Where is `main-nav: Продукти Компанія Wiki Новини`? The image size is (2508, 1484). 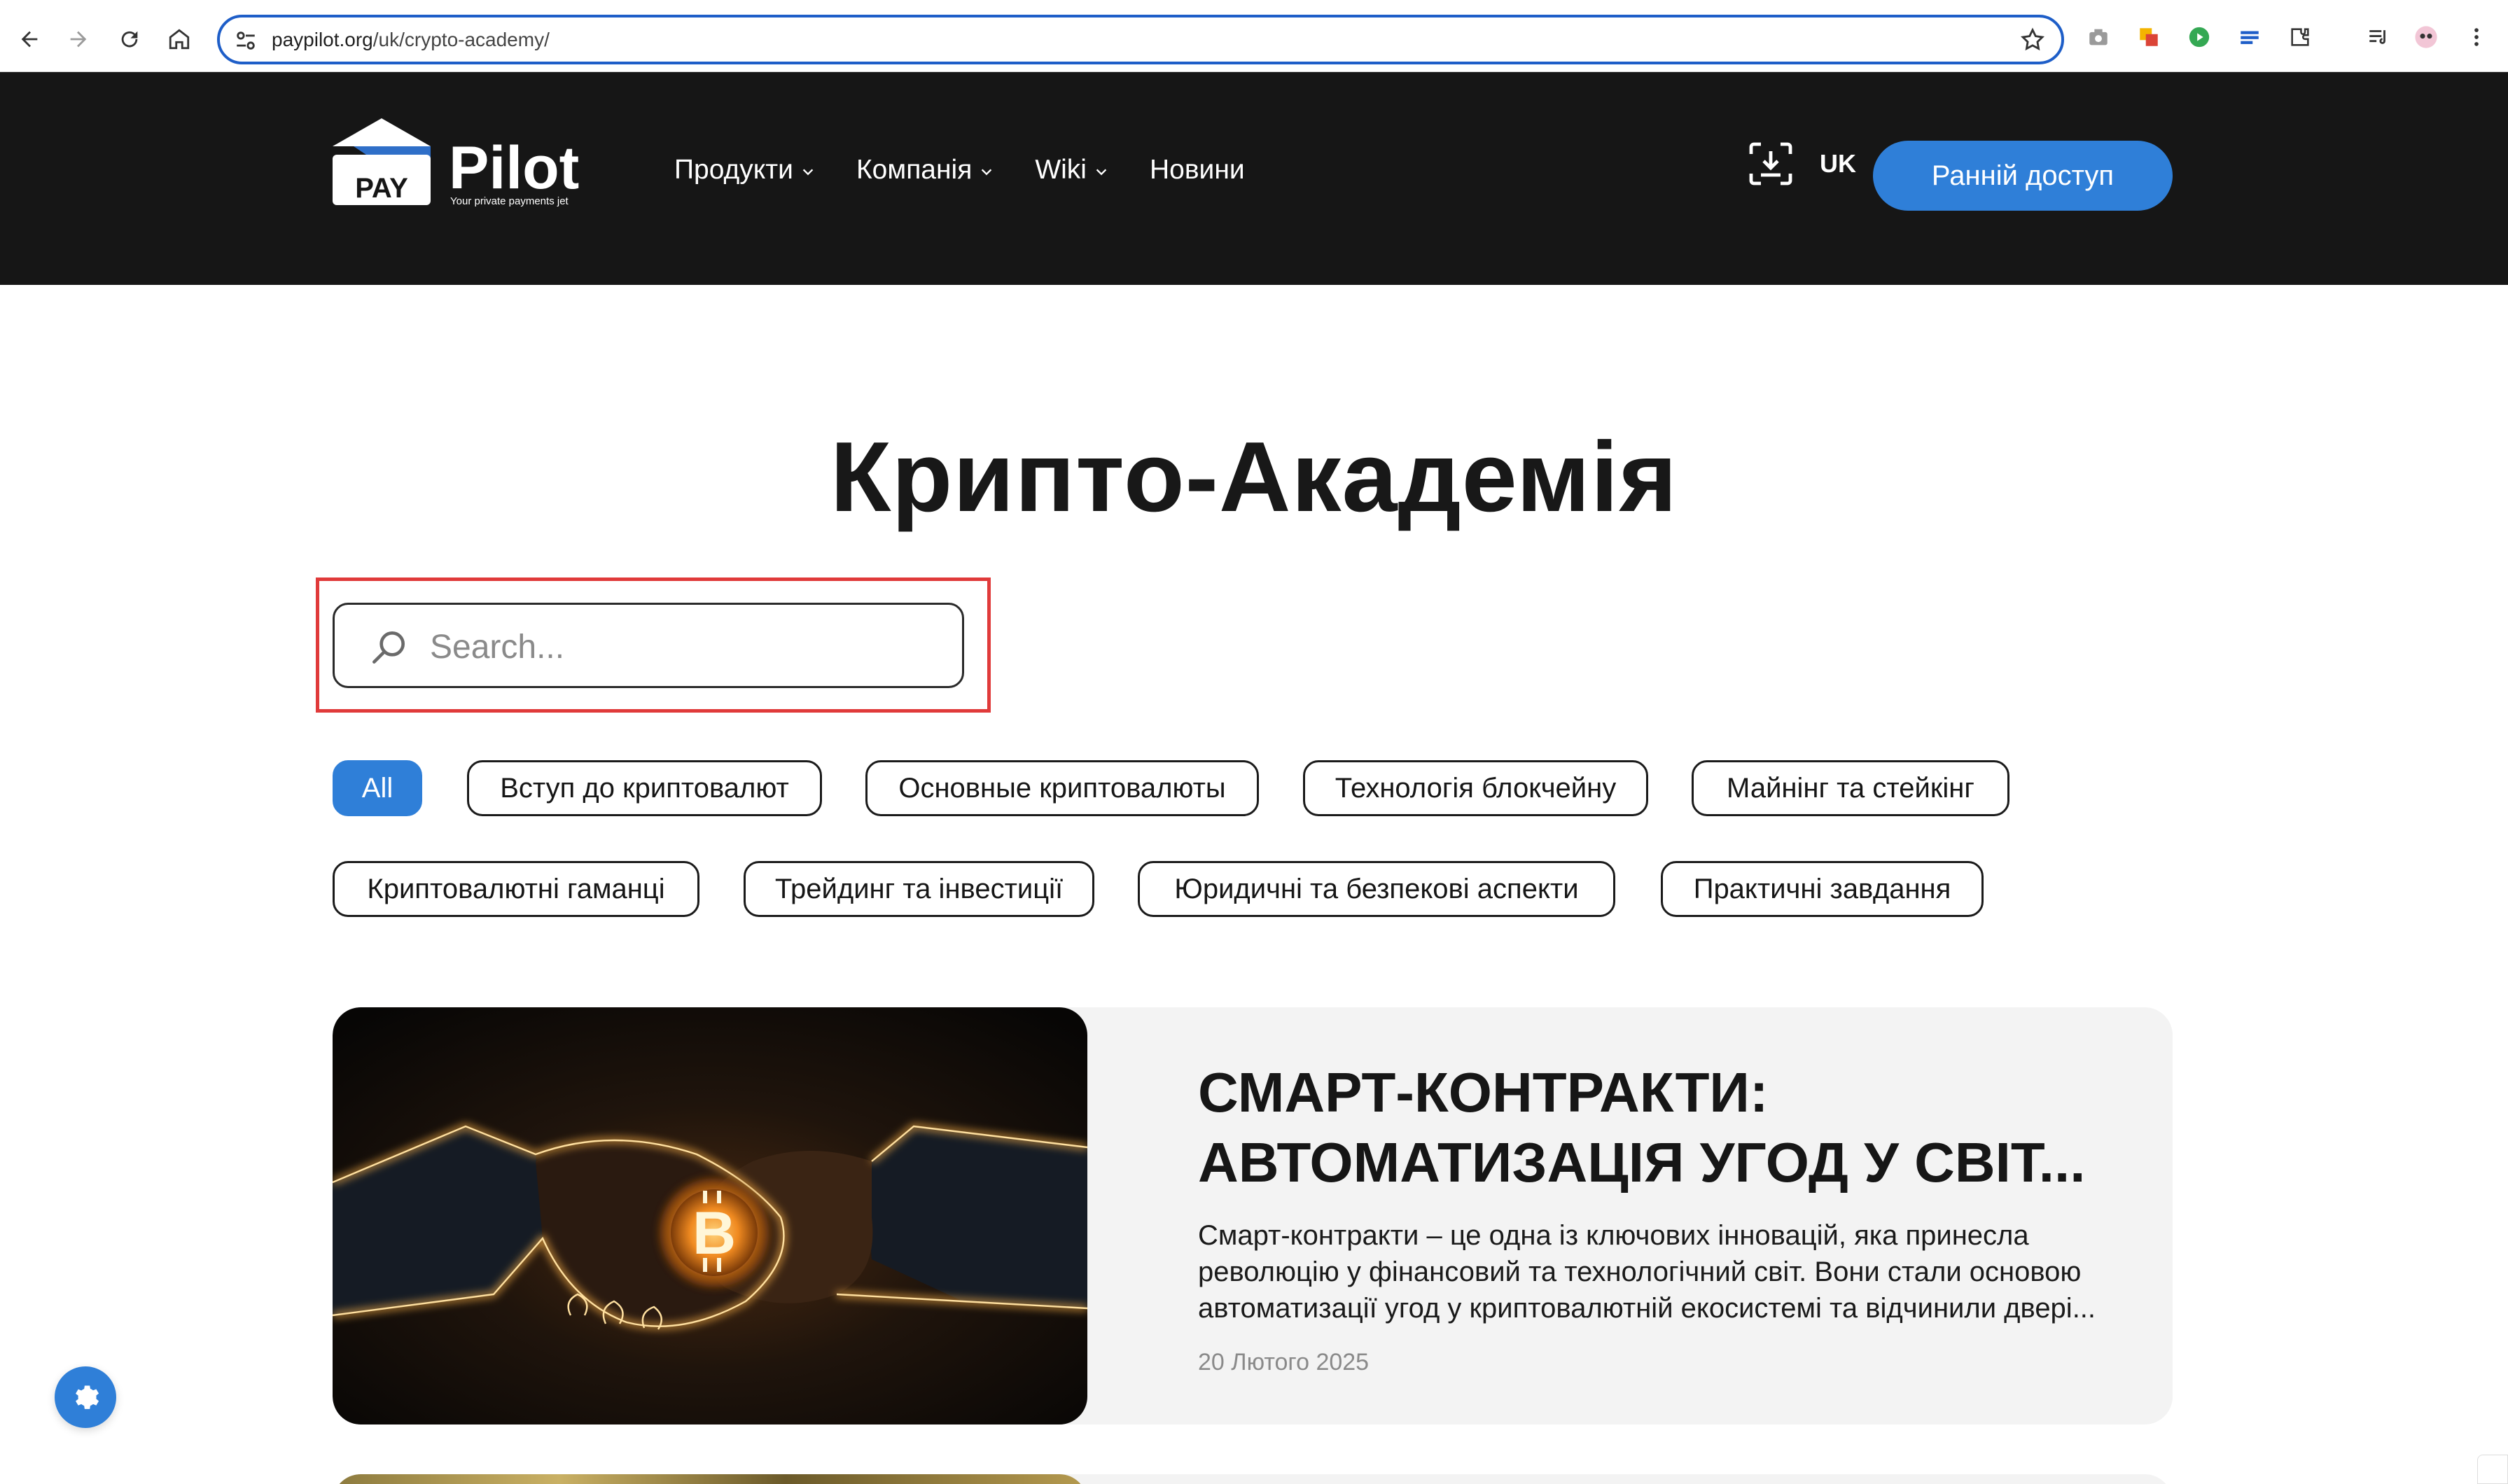
main-nav: Продукти Компанія Wiki Новини is located at coordinates (959, 170).